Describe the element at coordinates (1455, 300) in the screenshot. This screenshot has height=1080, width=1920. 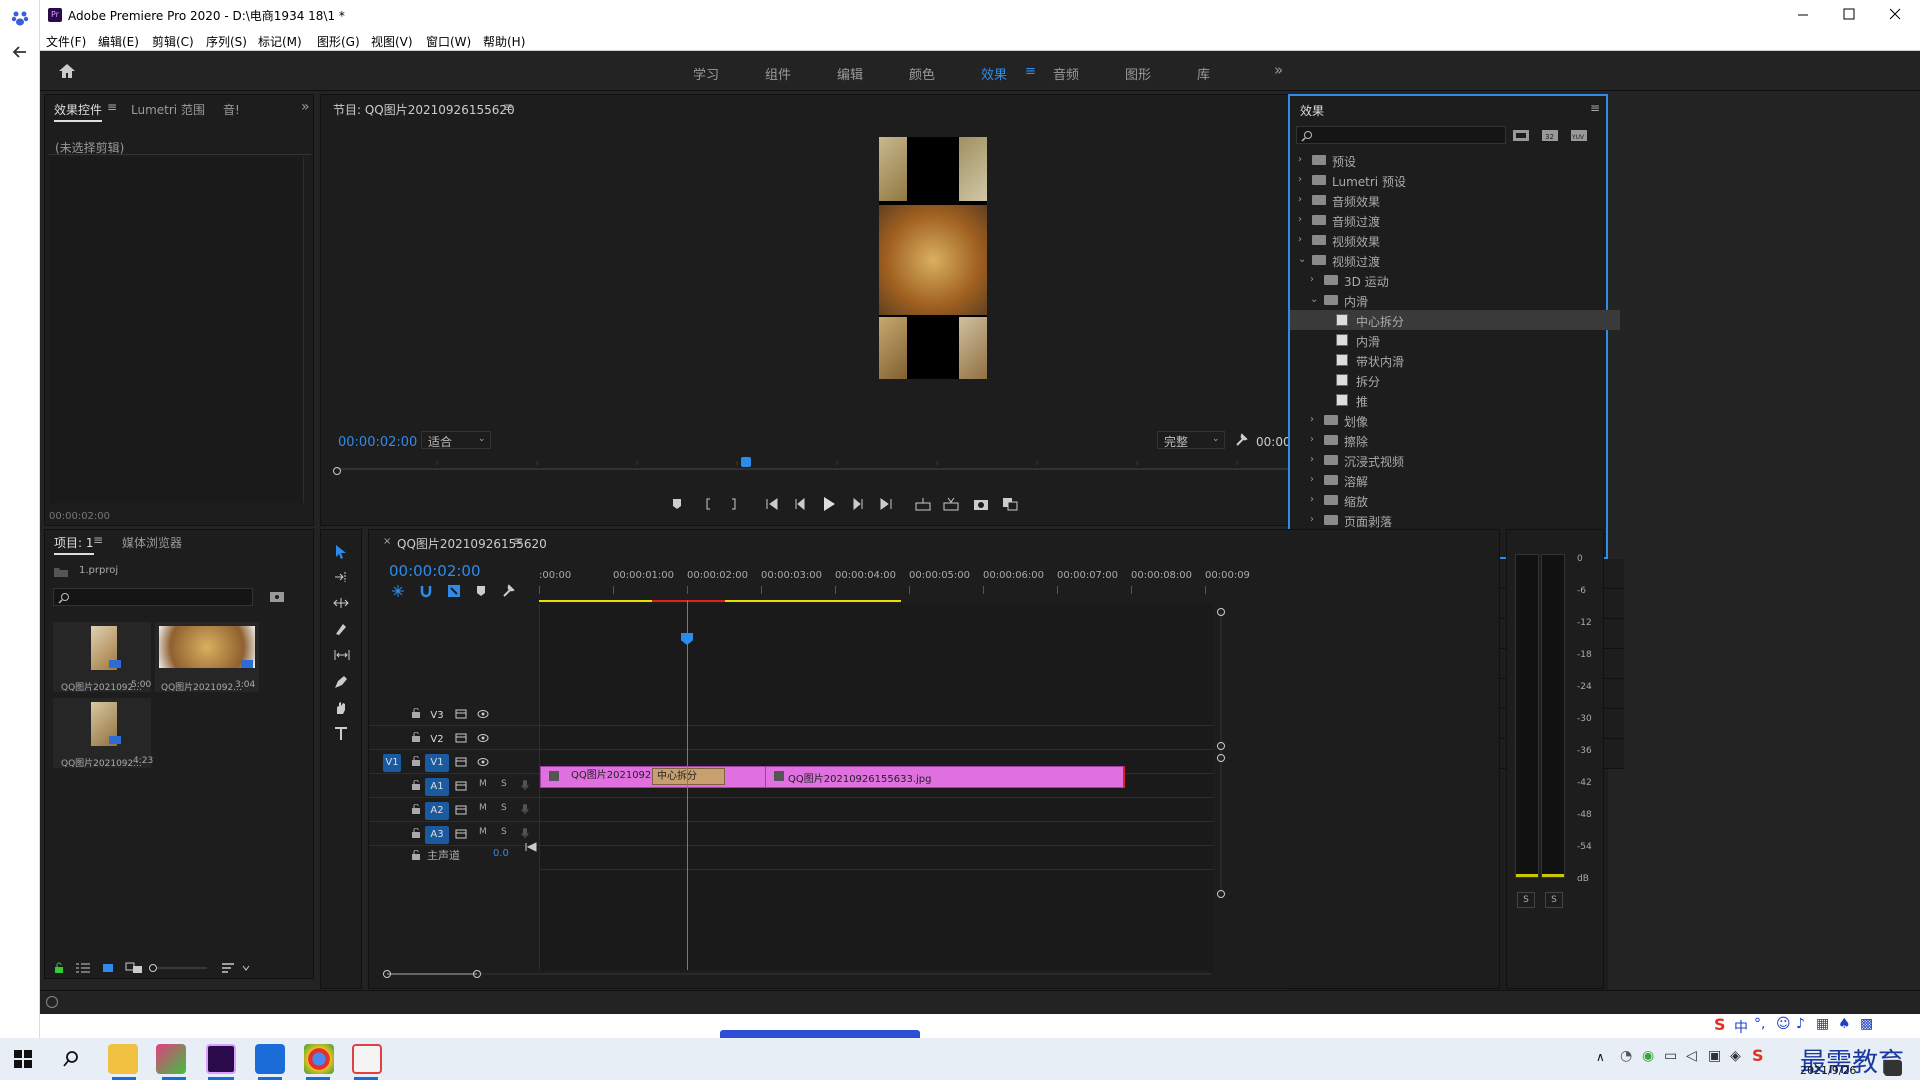
I see `effect-folder-item: ⌄ 内滑` at that location.